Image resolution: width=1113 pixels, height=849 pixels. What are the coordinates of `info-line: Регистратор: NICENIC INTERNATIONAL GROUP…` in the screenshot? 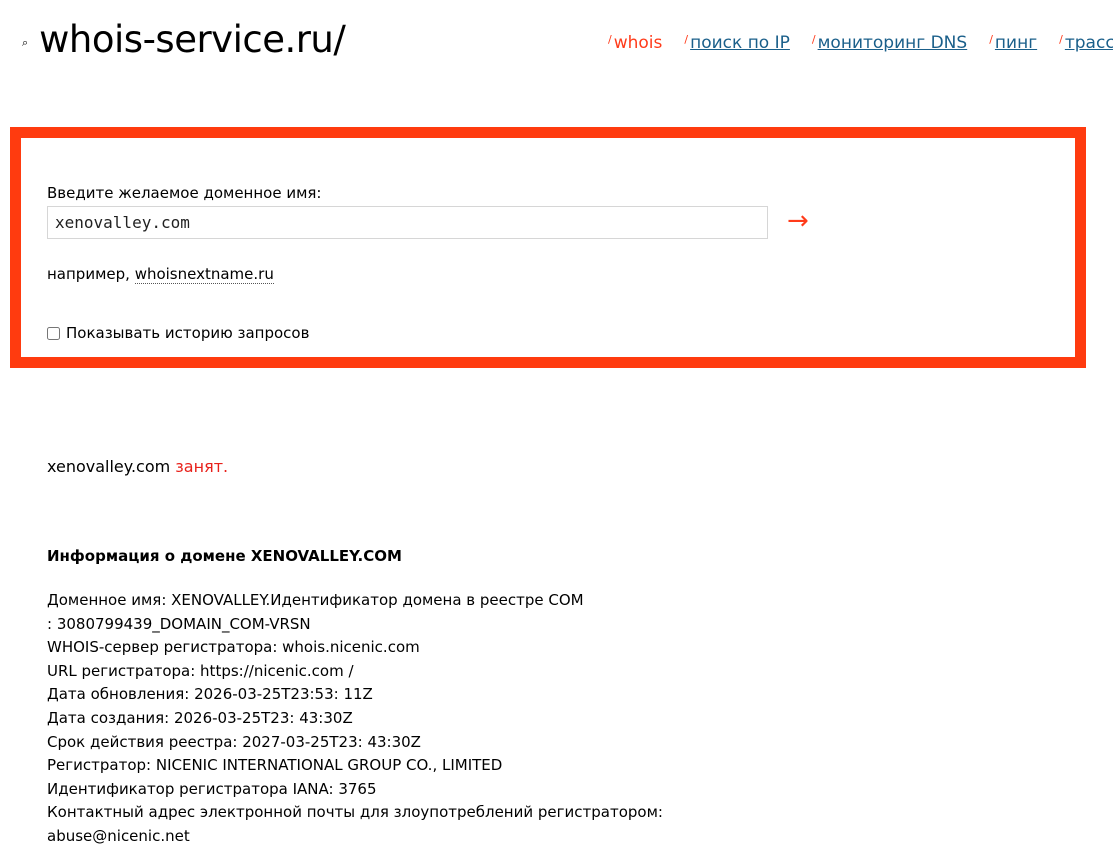 It's located at (275, 765).